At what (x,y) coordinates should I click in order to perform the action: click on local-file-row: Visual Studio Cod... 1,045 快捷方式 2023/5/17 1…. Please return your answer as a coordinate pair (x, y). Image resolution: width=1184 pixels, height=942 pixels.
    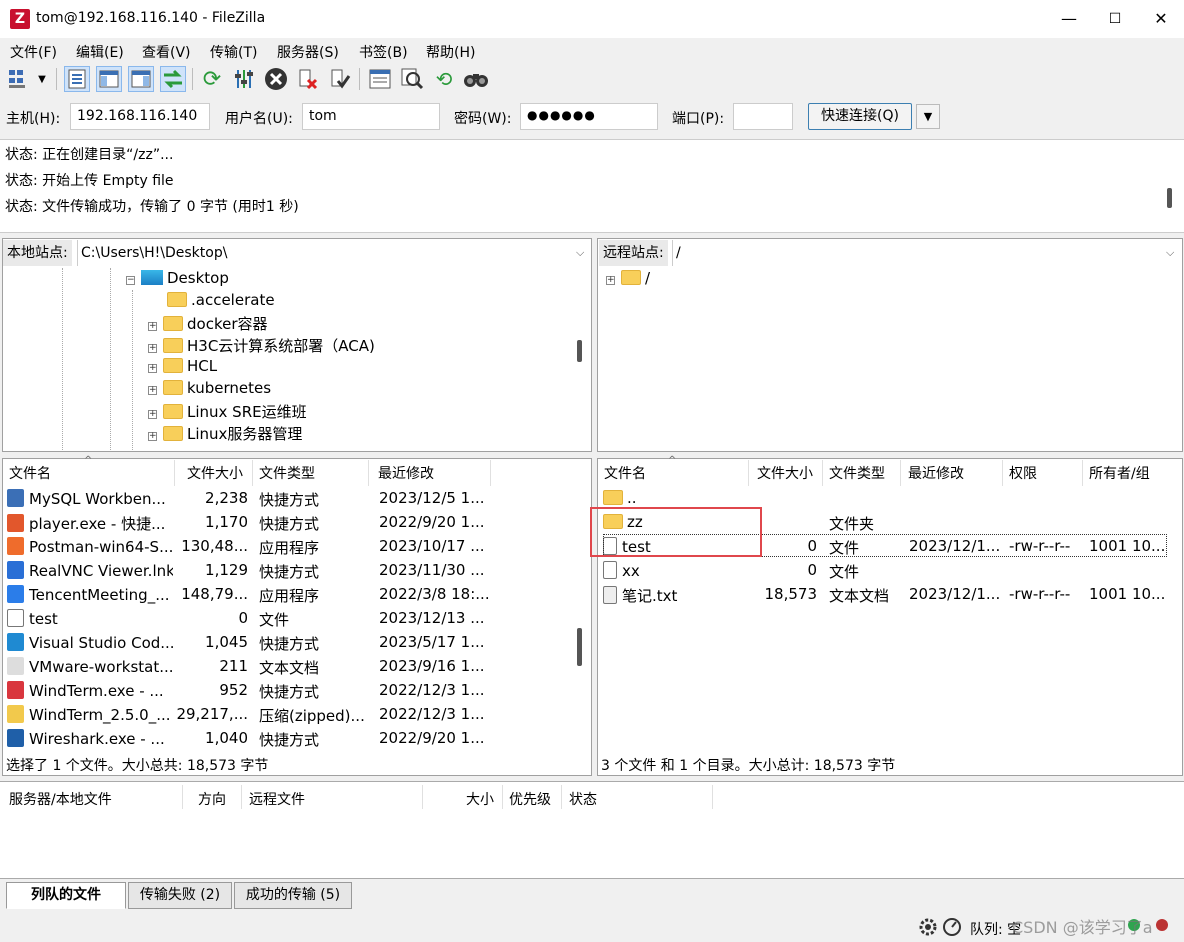
    Looking at the image, I should click on (289, 642).